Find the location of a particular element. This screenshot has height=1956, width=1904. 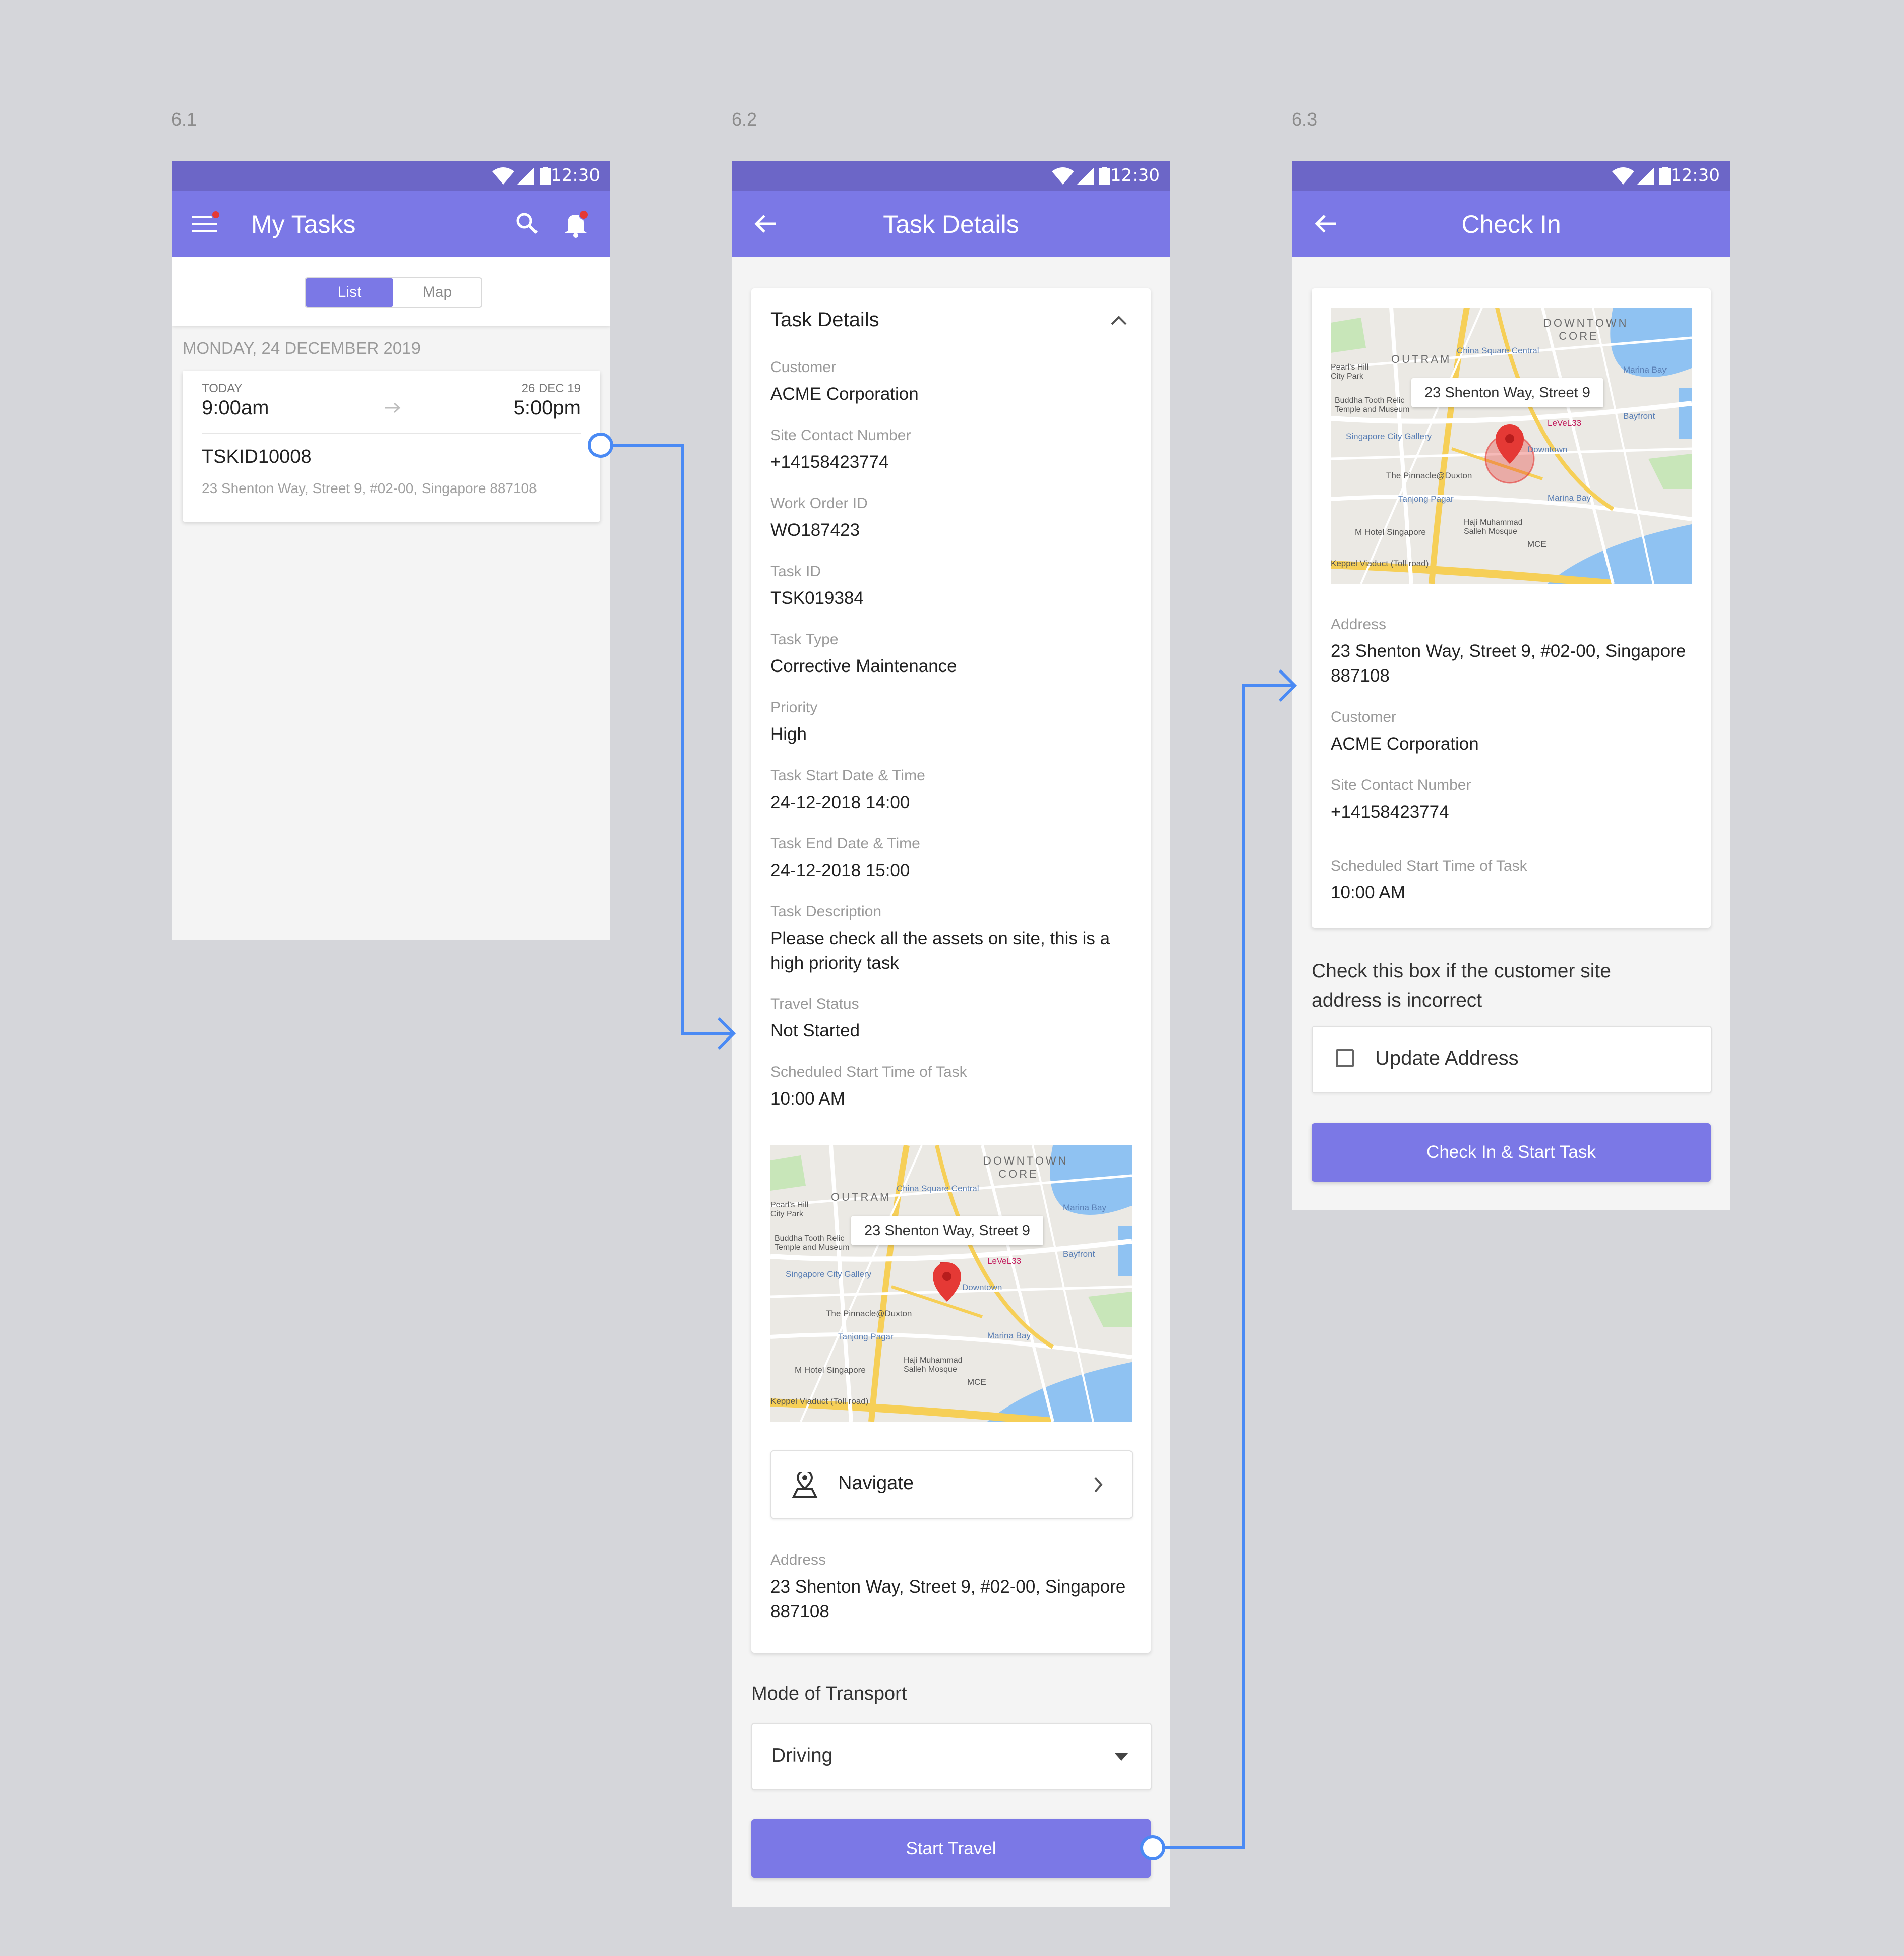

map-label-level33: LeVeL33 is located at coordinates (1004, 1261).